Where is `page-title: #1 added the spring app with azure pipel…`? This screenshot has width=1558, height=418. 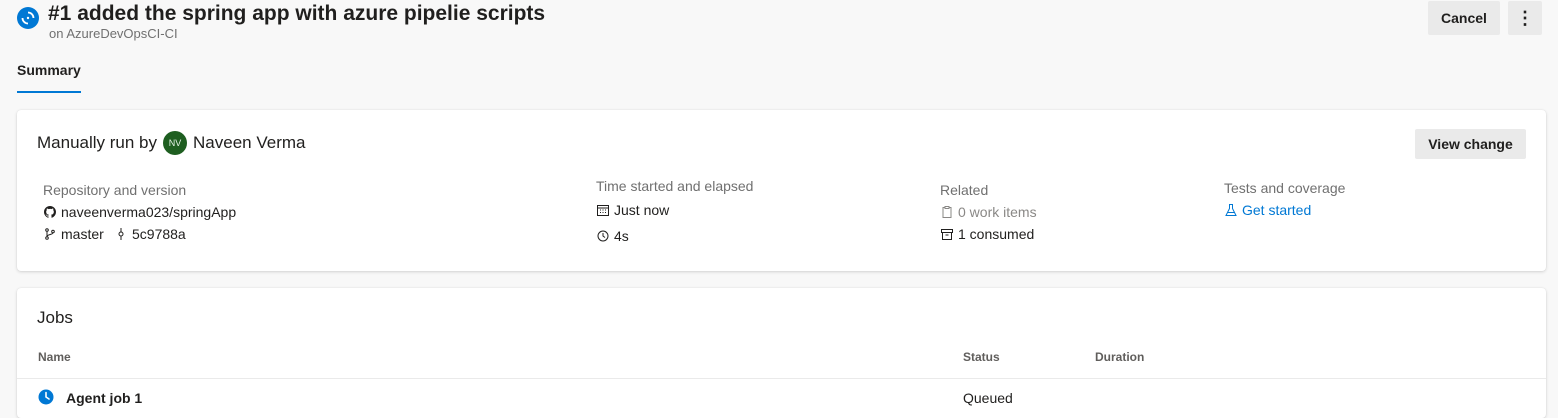
page-title: #1 added the spring app with azure pipel… is located at coordinates (297, 13).